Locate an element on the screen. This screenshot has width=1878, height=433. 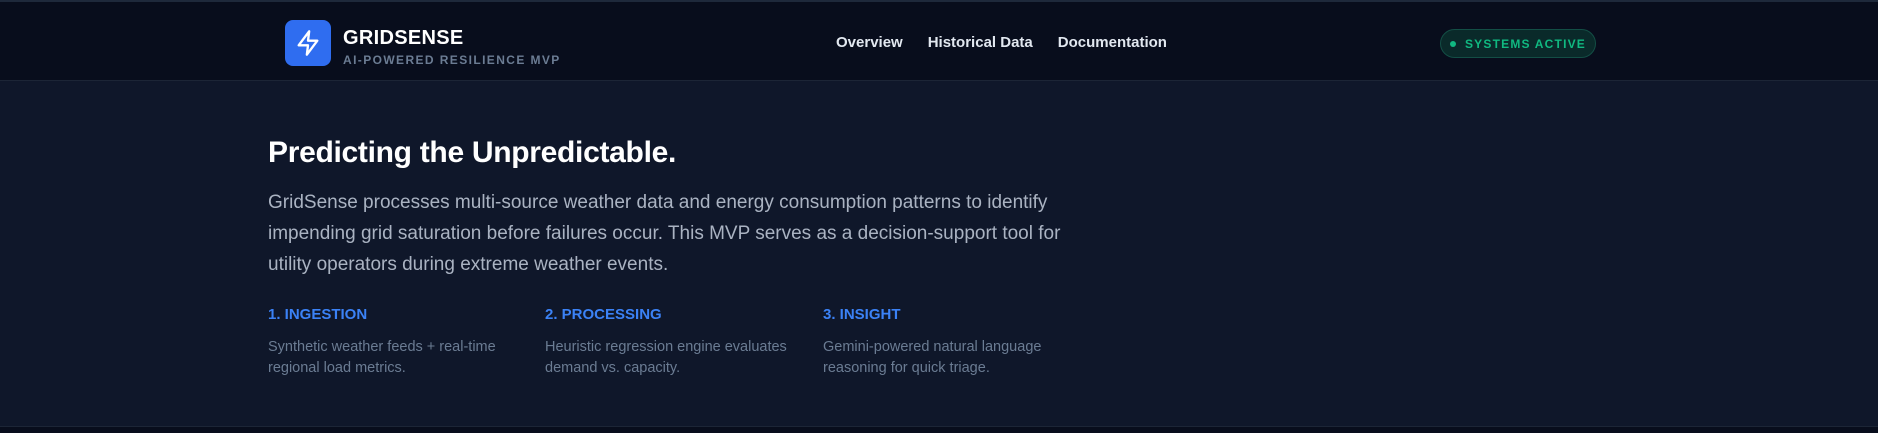
main-nav: Overview Historical Data Documentation is located at coordinates (1014, 42).